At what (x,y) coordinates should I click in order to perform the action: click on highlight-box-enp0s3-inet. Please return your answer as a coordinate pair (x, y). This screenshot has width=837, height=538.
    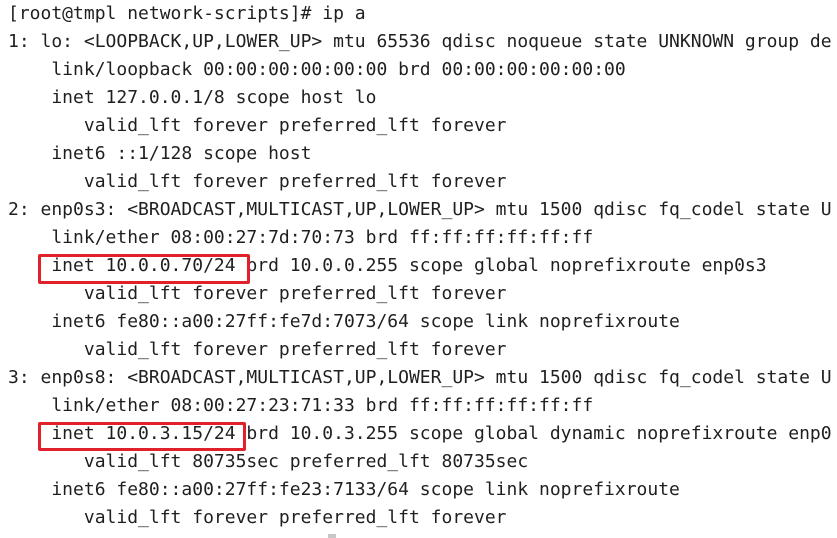
    Looking at the image, I should click on (144, 269).